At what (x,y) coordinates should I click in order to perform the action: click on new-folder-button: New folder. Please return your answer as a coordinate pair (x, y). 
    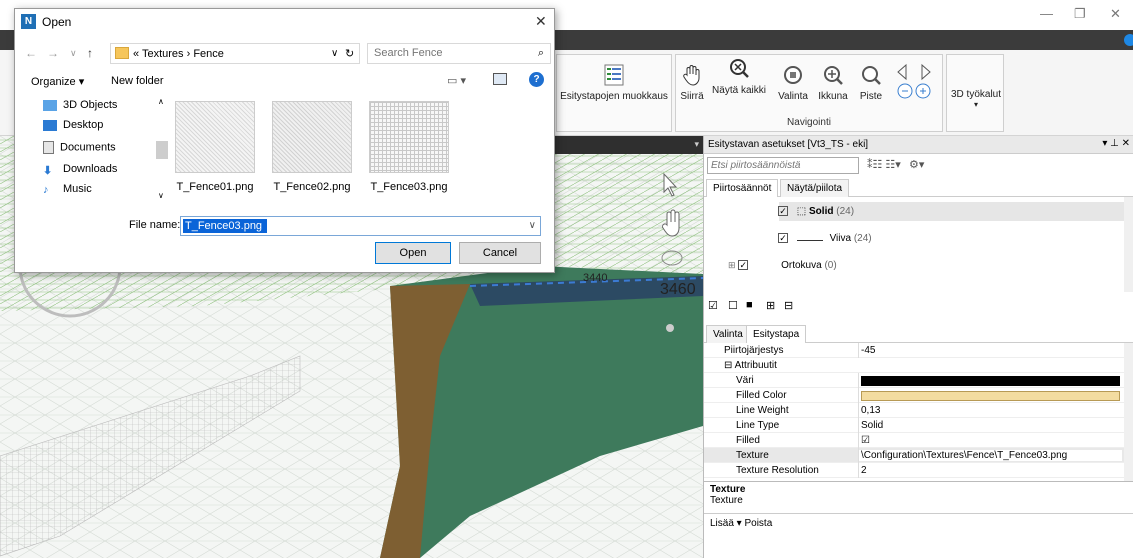
    Looking at the image, I should click on (137, 81).